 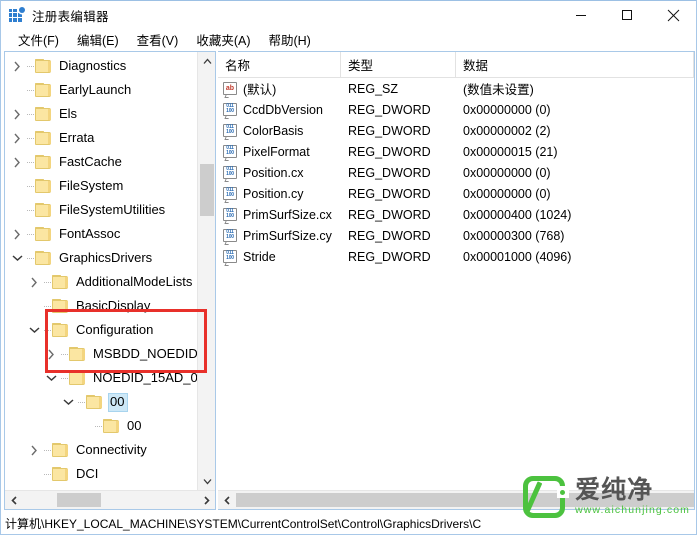 What do you see at coordinates (101, 234) in the screenshot?
I see `tree-item: FontAssoc` at bounding box center [101, 234].